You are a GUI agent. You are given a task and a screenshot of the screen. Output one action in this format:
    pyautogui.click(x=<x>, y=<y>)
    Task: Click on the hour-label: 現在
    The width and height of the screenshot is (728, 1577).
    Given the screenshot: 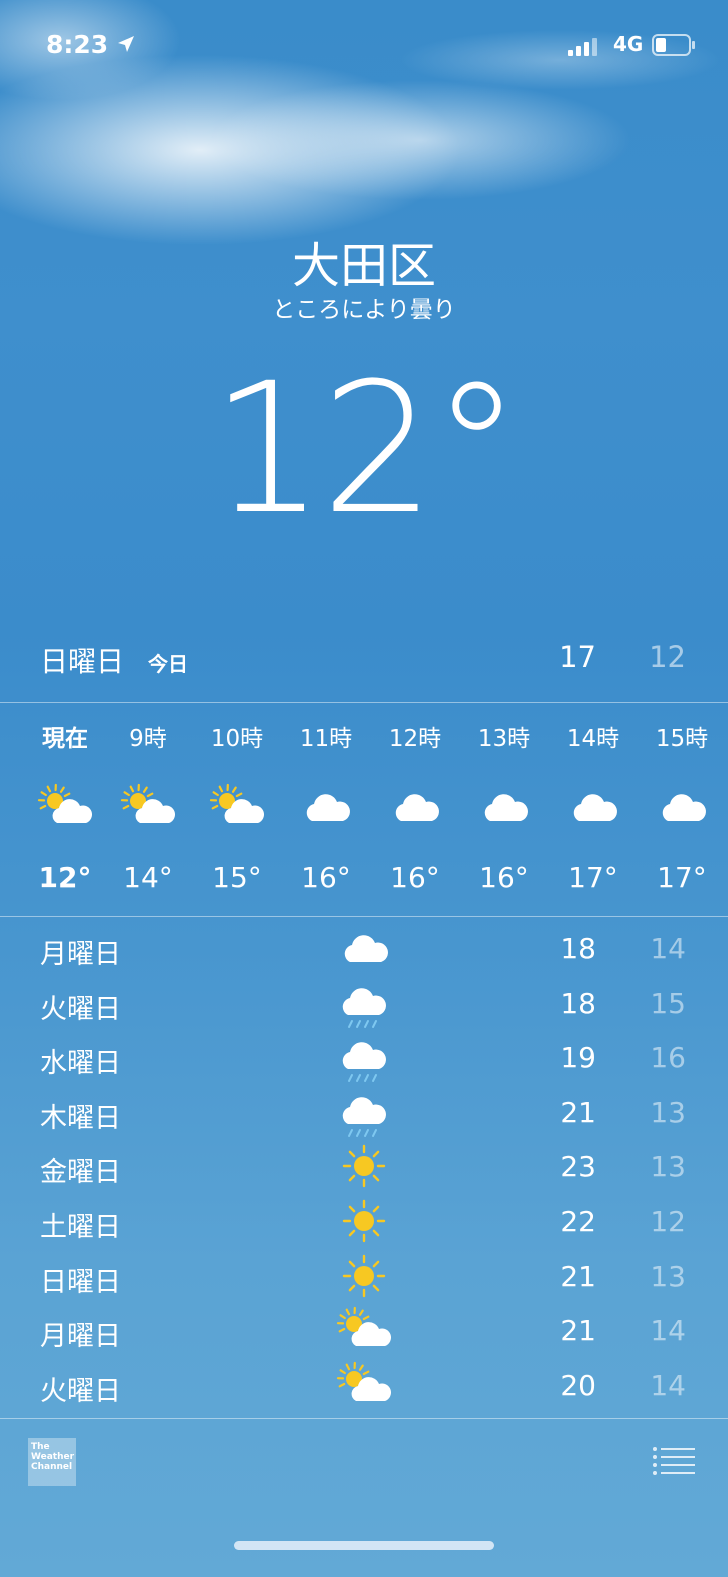 What is the action you would take?
    pyautogui.click(x=65, y=739)
    